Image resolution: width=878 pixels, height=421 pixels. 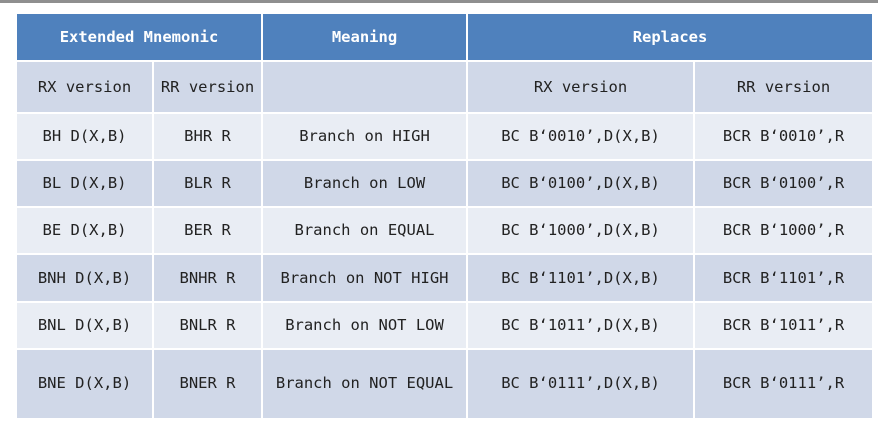 I want to click on cell-replaces-rx: BC B‘1000’,D(X,B), so click(x=581, y=231).